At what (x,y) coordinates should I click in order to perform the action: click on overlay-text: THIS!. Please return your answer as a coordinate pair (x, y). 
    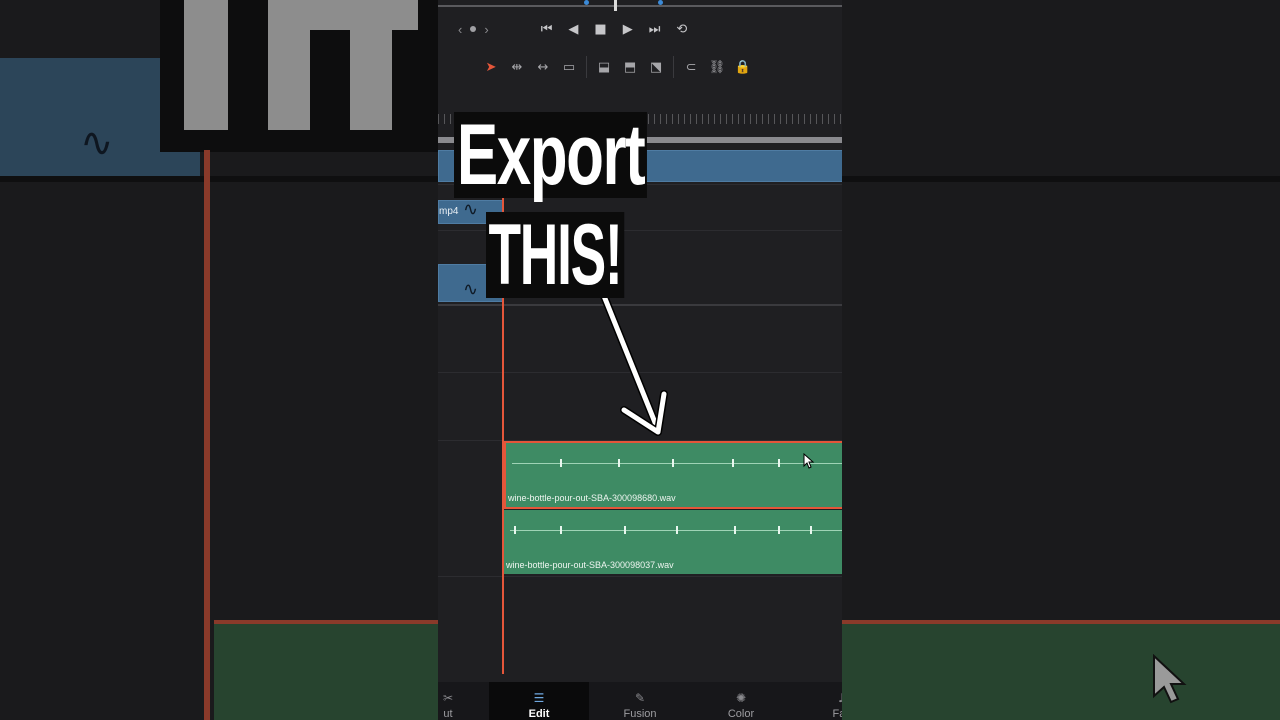
    Looking at the image, I should click on (555, 255).